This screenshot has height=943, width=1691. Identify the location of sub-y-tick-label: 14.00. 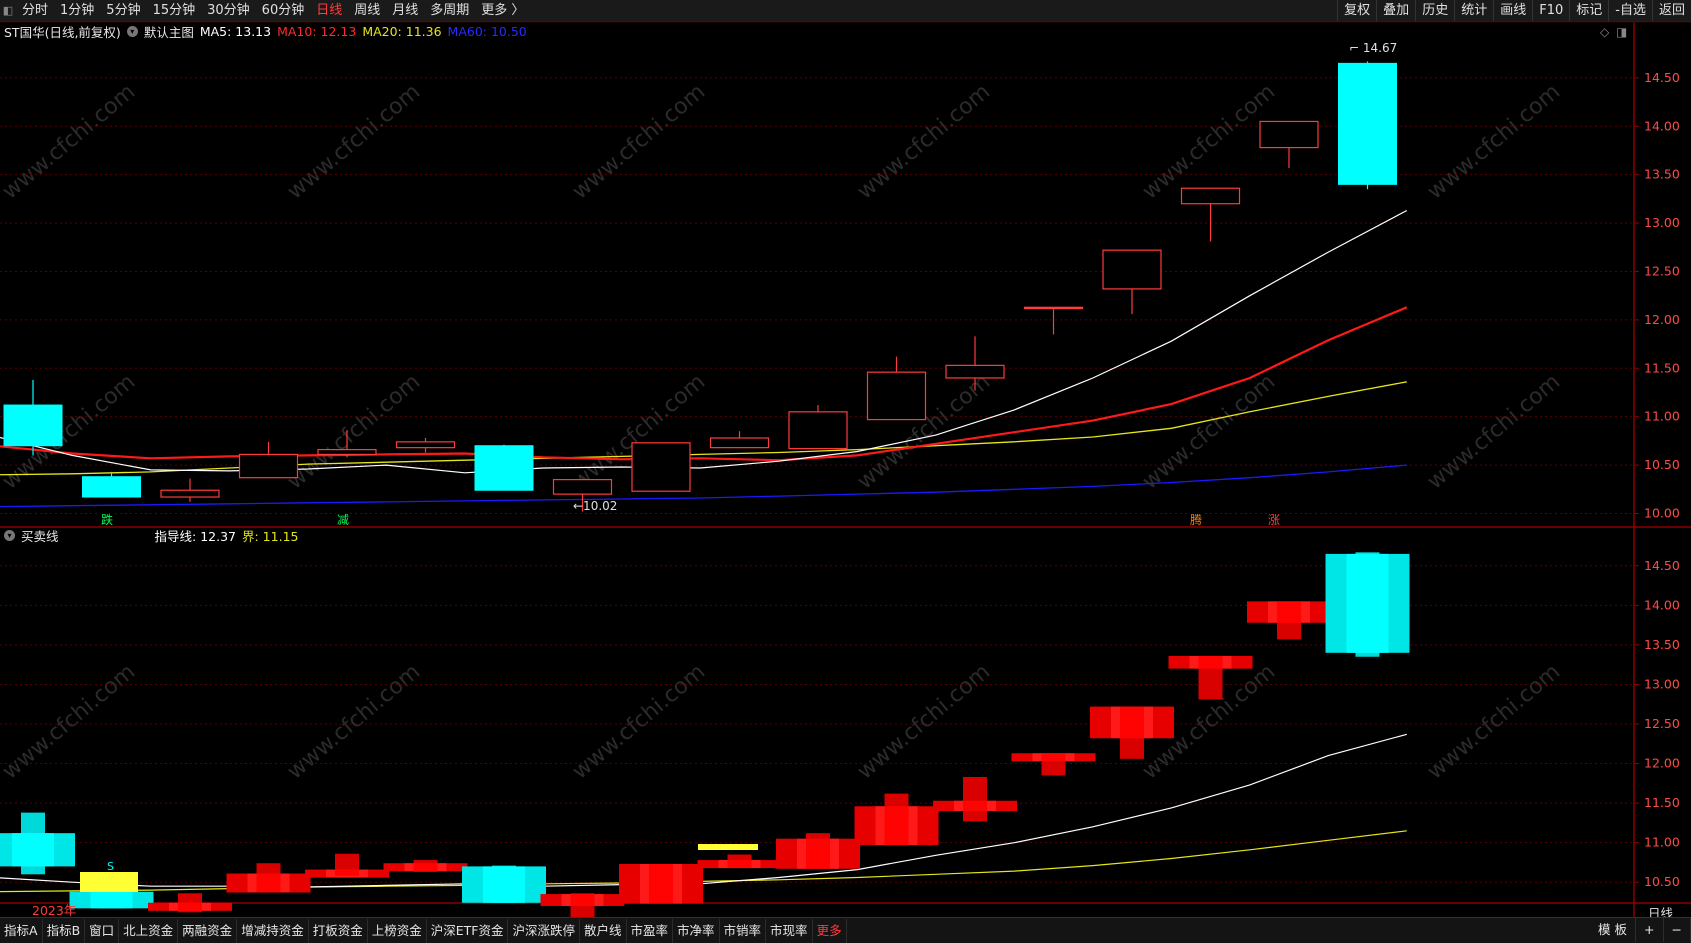
(1662, 604).